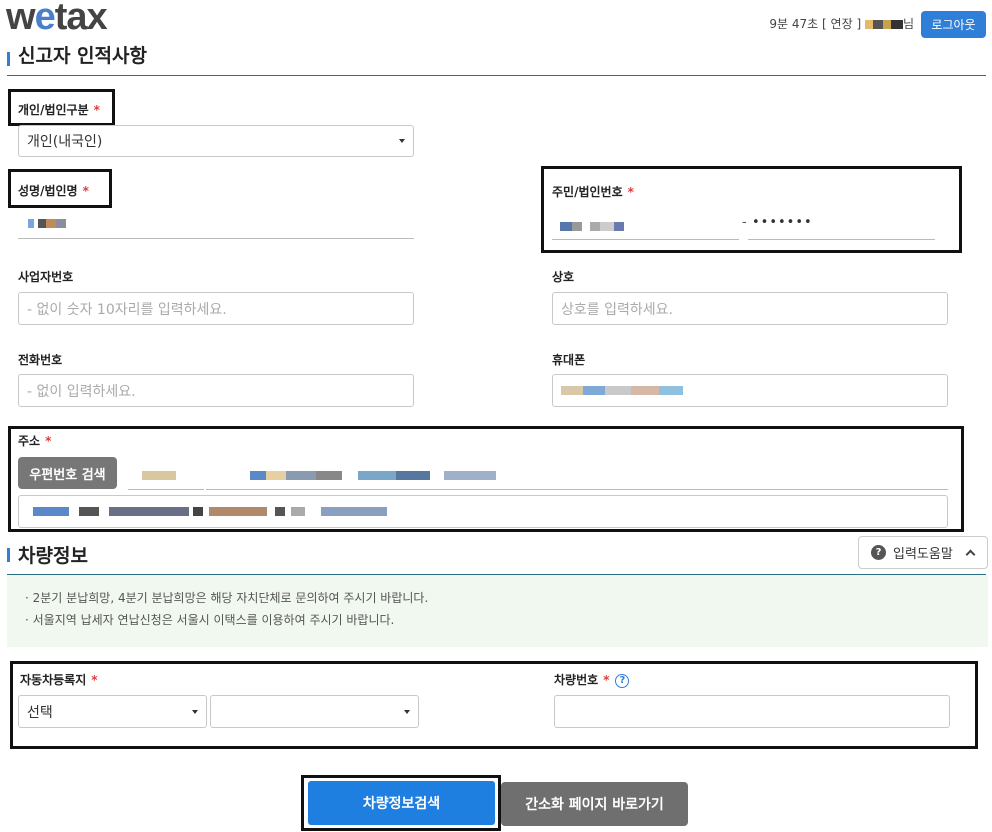 Image resolution: width=992 pixels, height=832 pixels. Describe the element at coordinates (82, 56) in the screenshot. I see `reporter-section-title: 신고자 인적사항` at that location.